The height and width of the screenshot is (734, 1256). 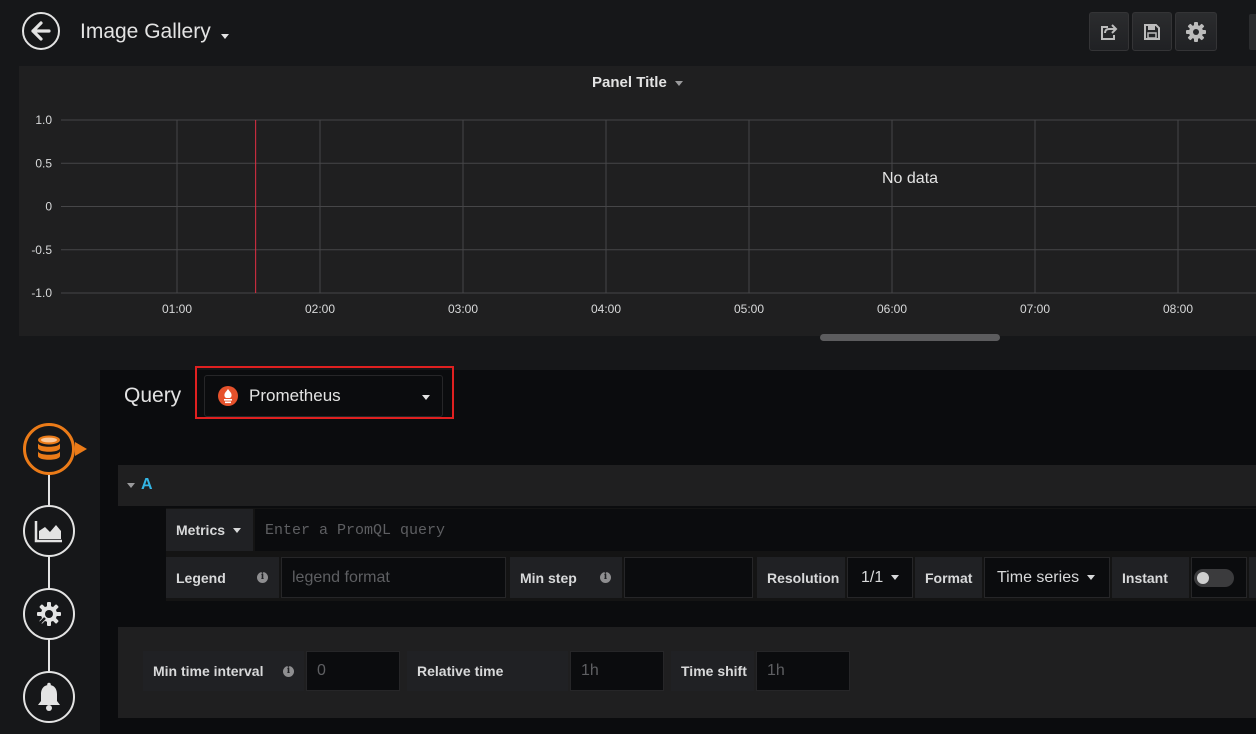 I want to click on legend-label: Legend, so click(x=201, y=577).